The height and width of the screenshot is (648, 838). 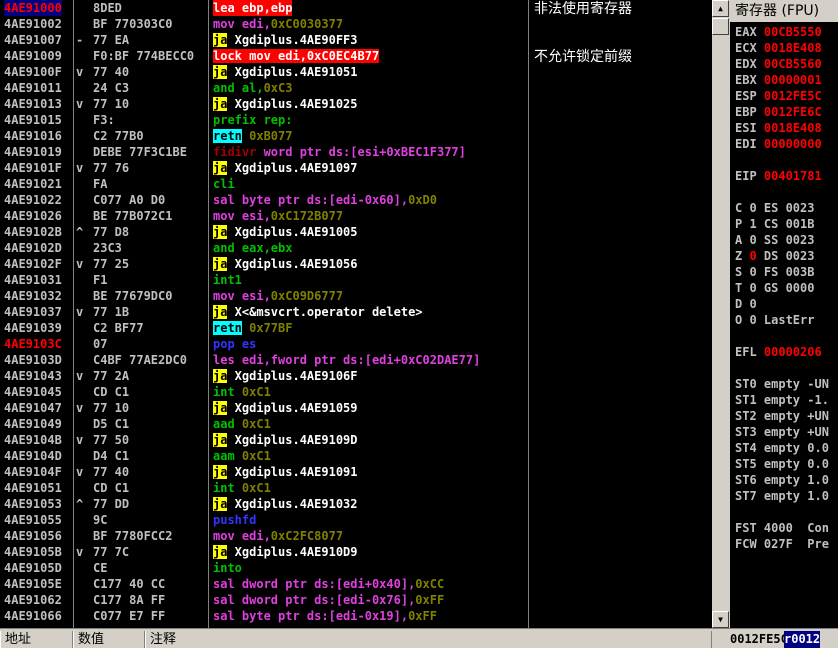 What do you see at coordinates (720, 619) in the screenshot?
I see `scroll-down-button: ▼` at bounding box center [720, 619].